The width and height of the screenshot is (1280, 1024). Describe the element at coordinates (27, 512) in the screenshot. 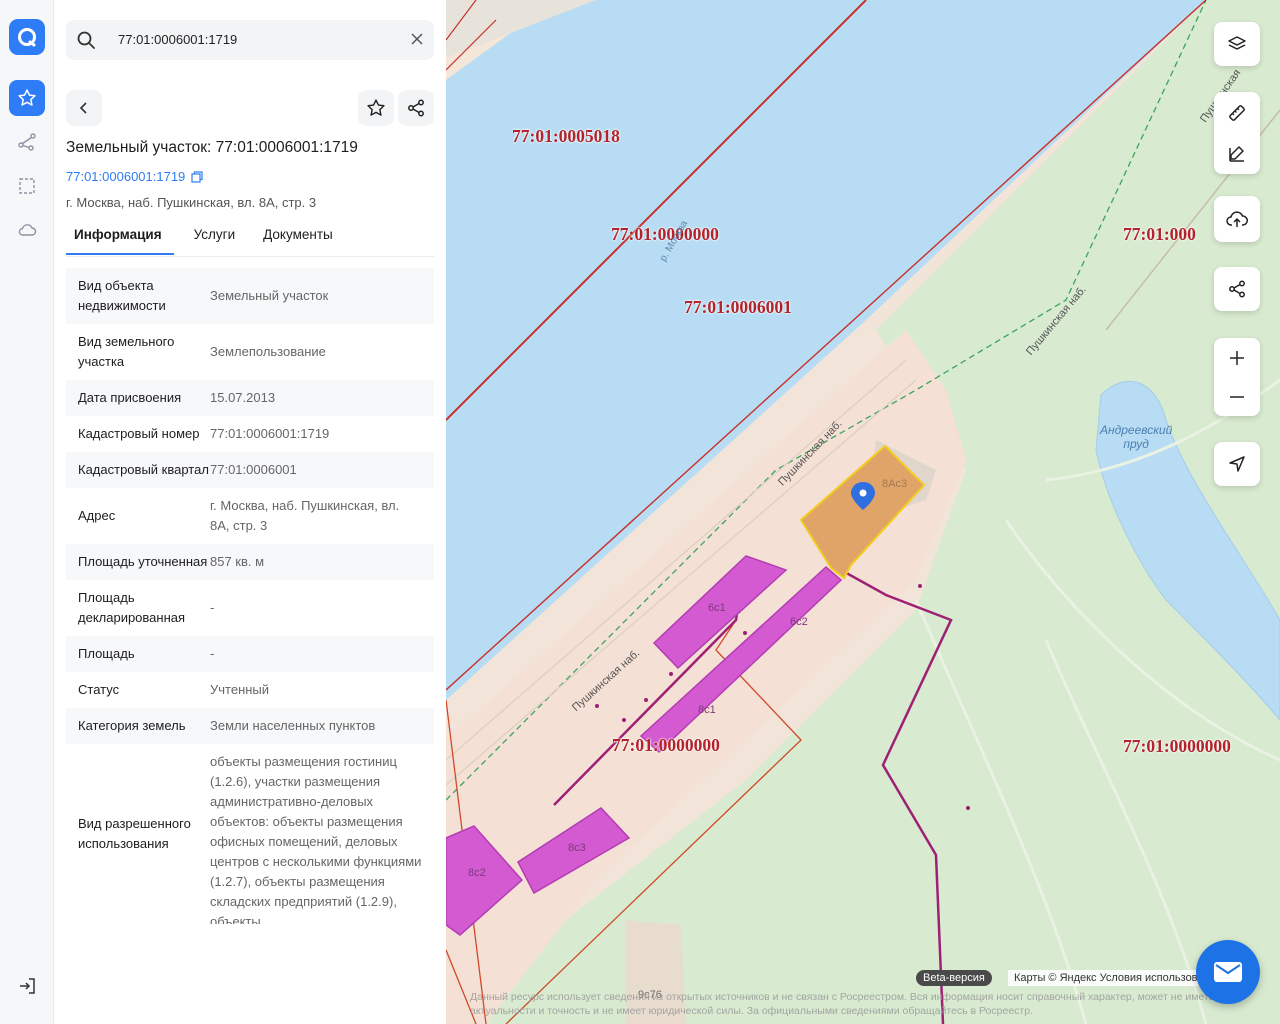

I see `left-rail` at that location.